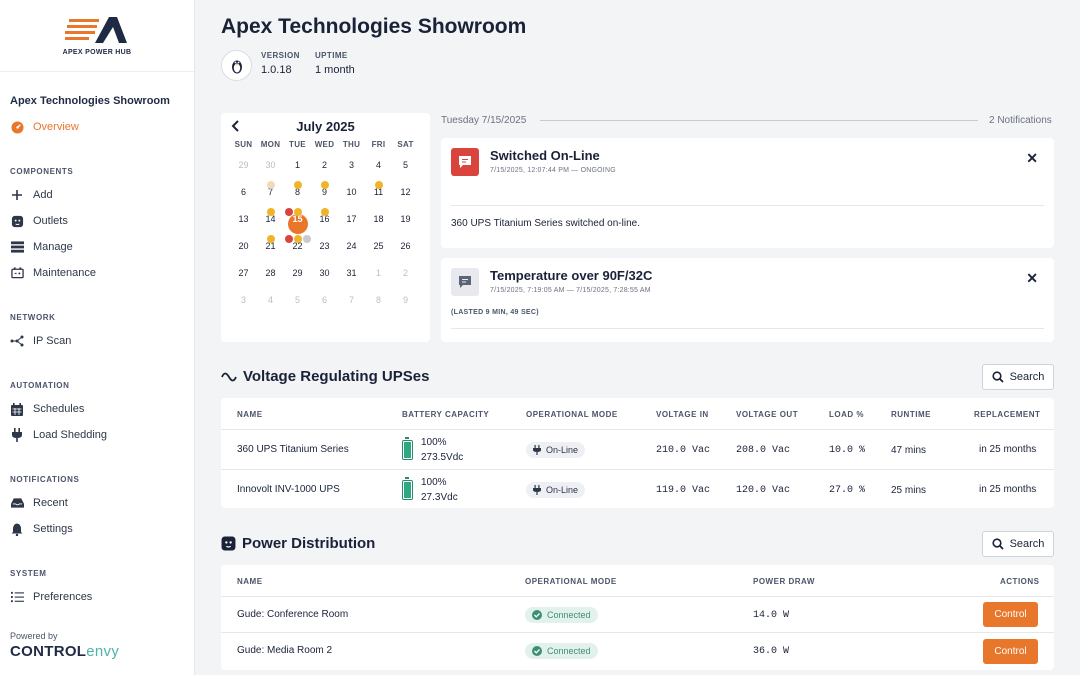 Image resolution: width=1080 pixels, height=675 pixels. What do you see at coordinates (17, 529) in the screenshot?
I see `bell-icon` at bounding box center [17, 529].